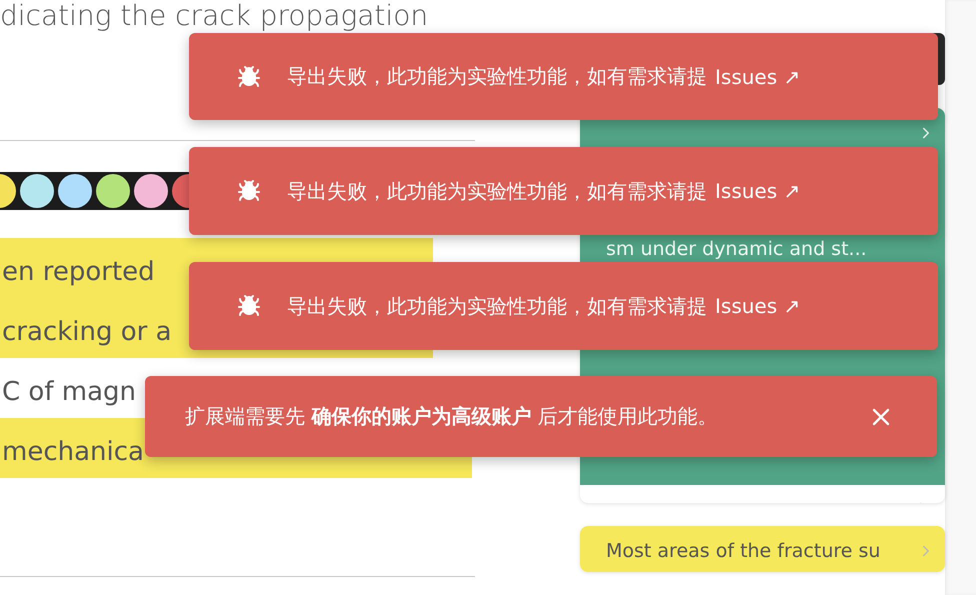 The image size is (976, 595). What do you see at coordinates (214, 16) in the screenshot?
I see `heading-text: dicating the crack propagation` at bounding box center [214, 16].